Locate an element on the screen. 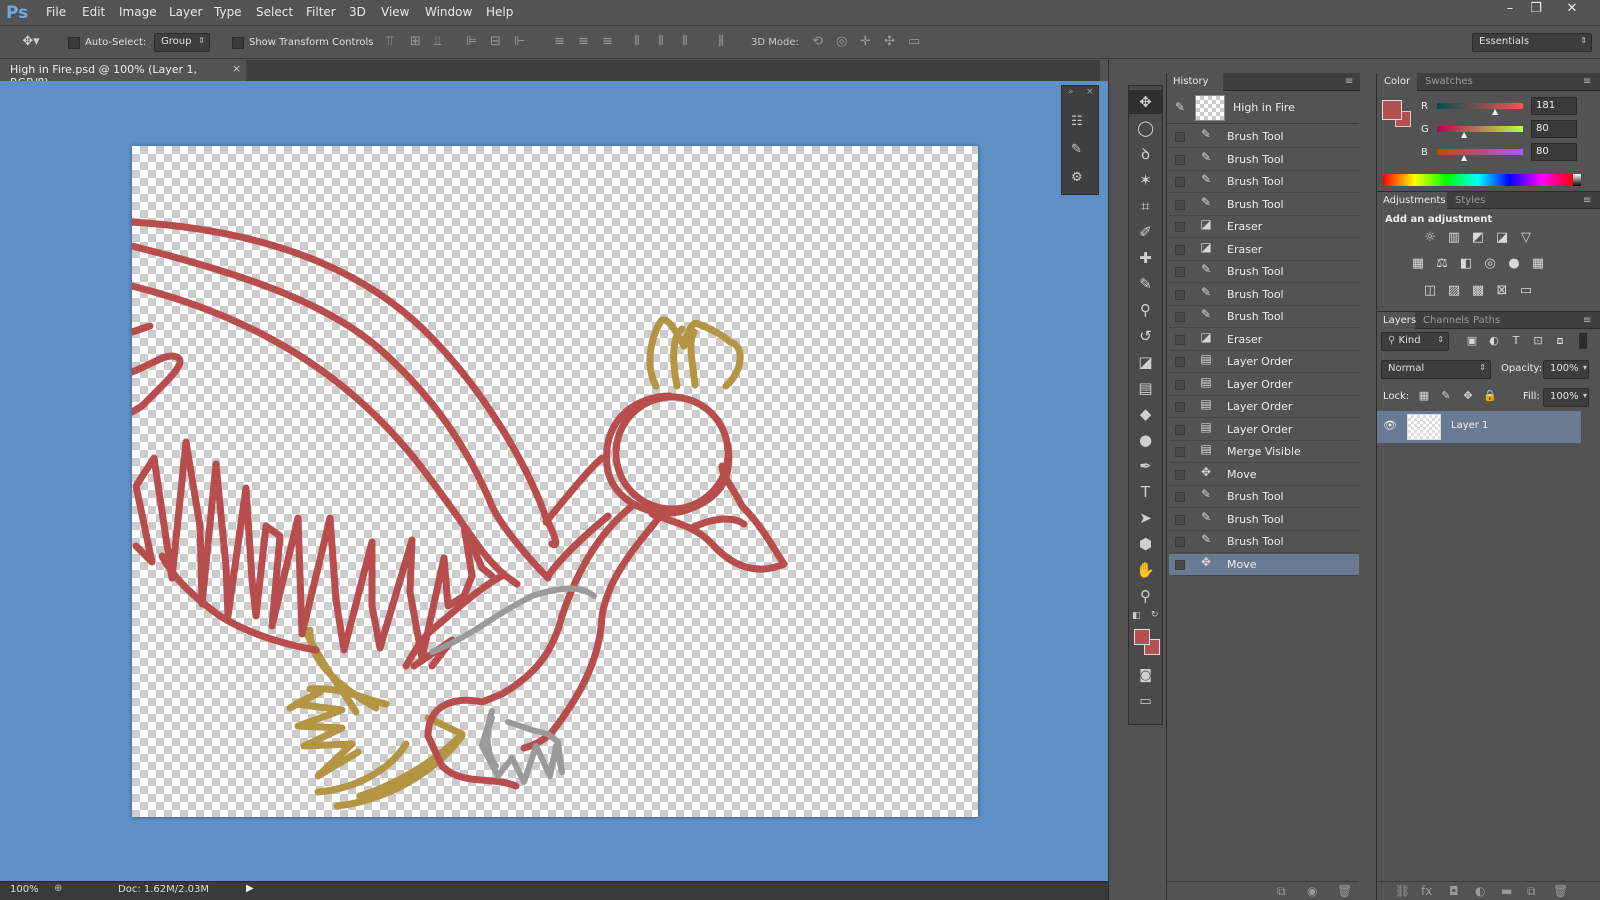  status-menu-arrow-icon: ▶ is located at coordinates (250, 888).